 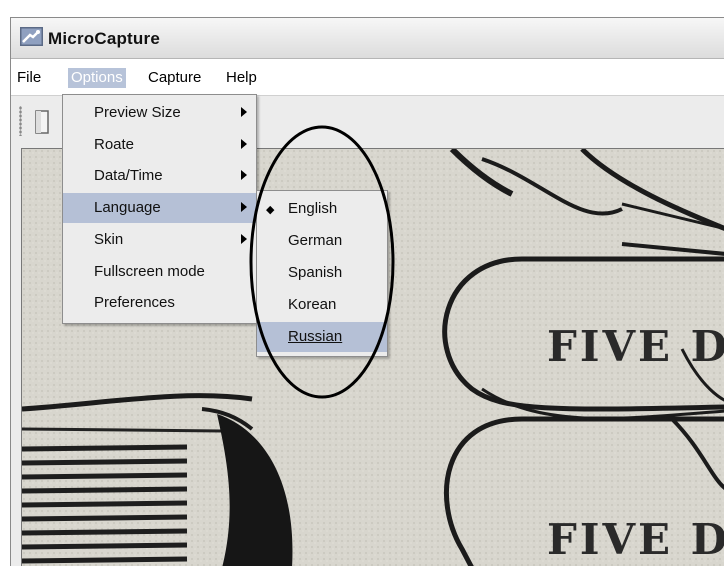 I want to click on document-icon, so click(x=42, y=122).